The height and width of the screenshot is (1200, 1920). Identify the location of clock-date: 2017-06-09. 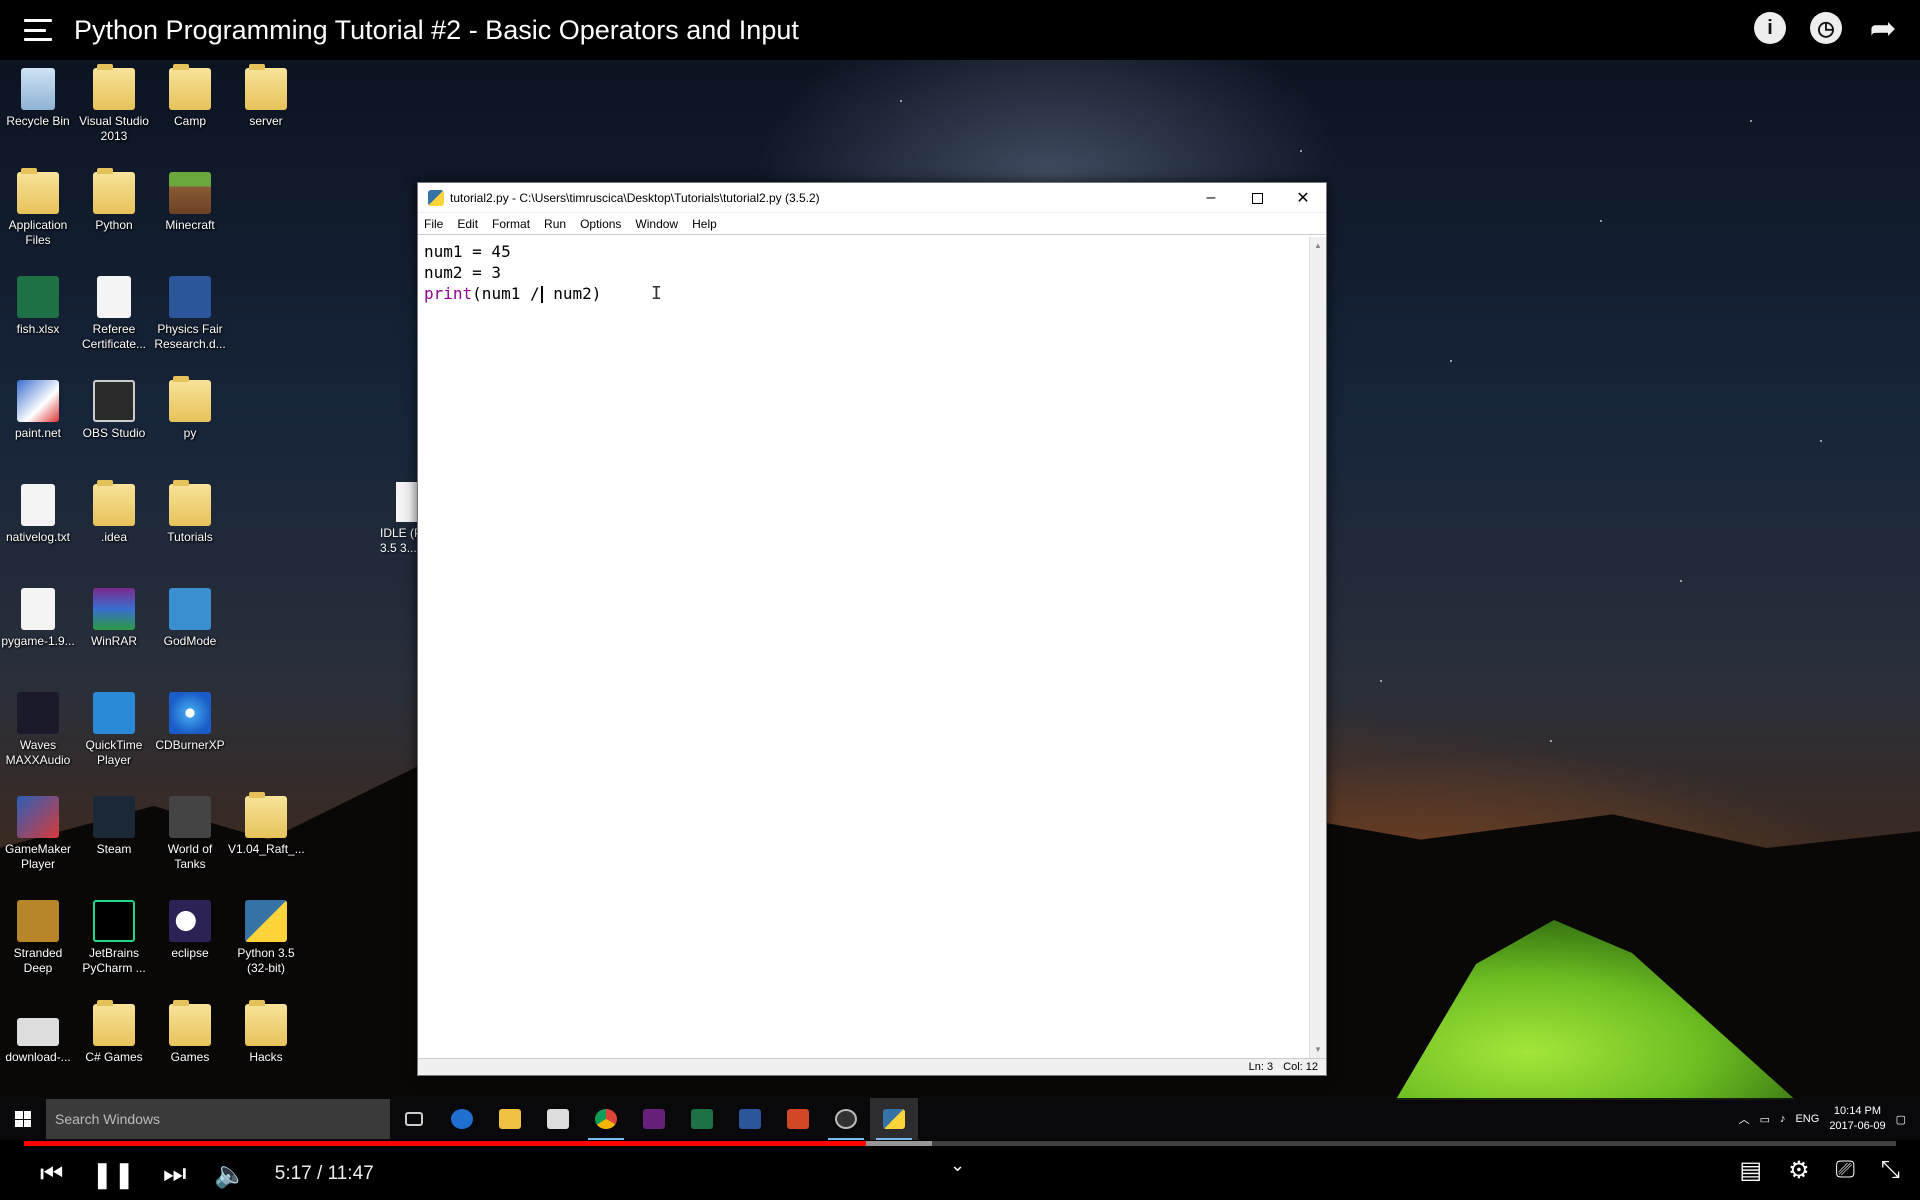
(1857, 1126).